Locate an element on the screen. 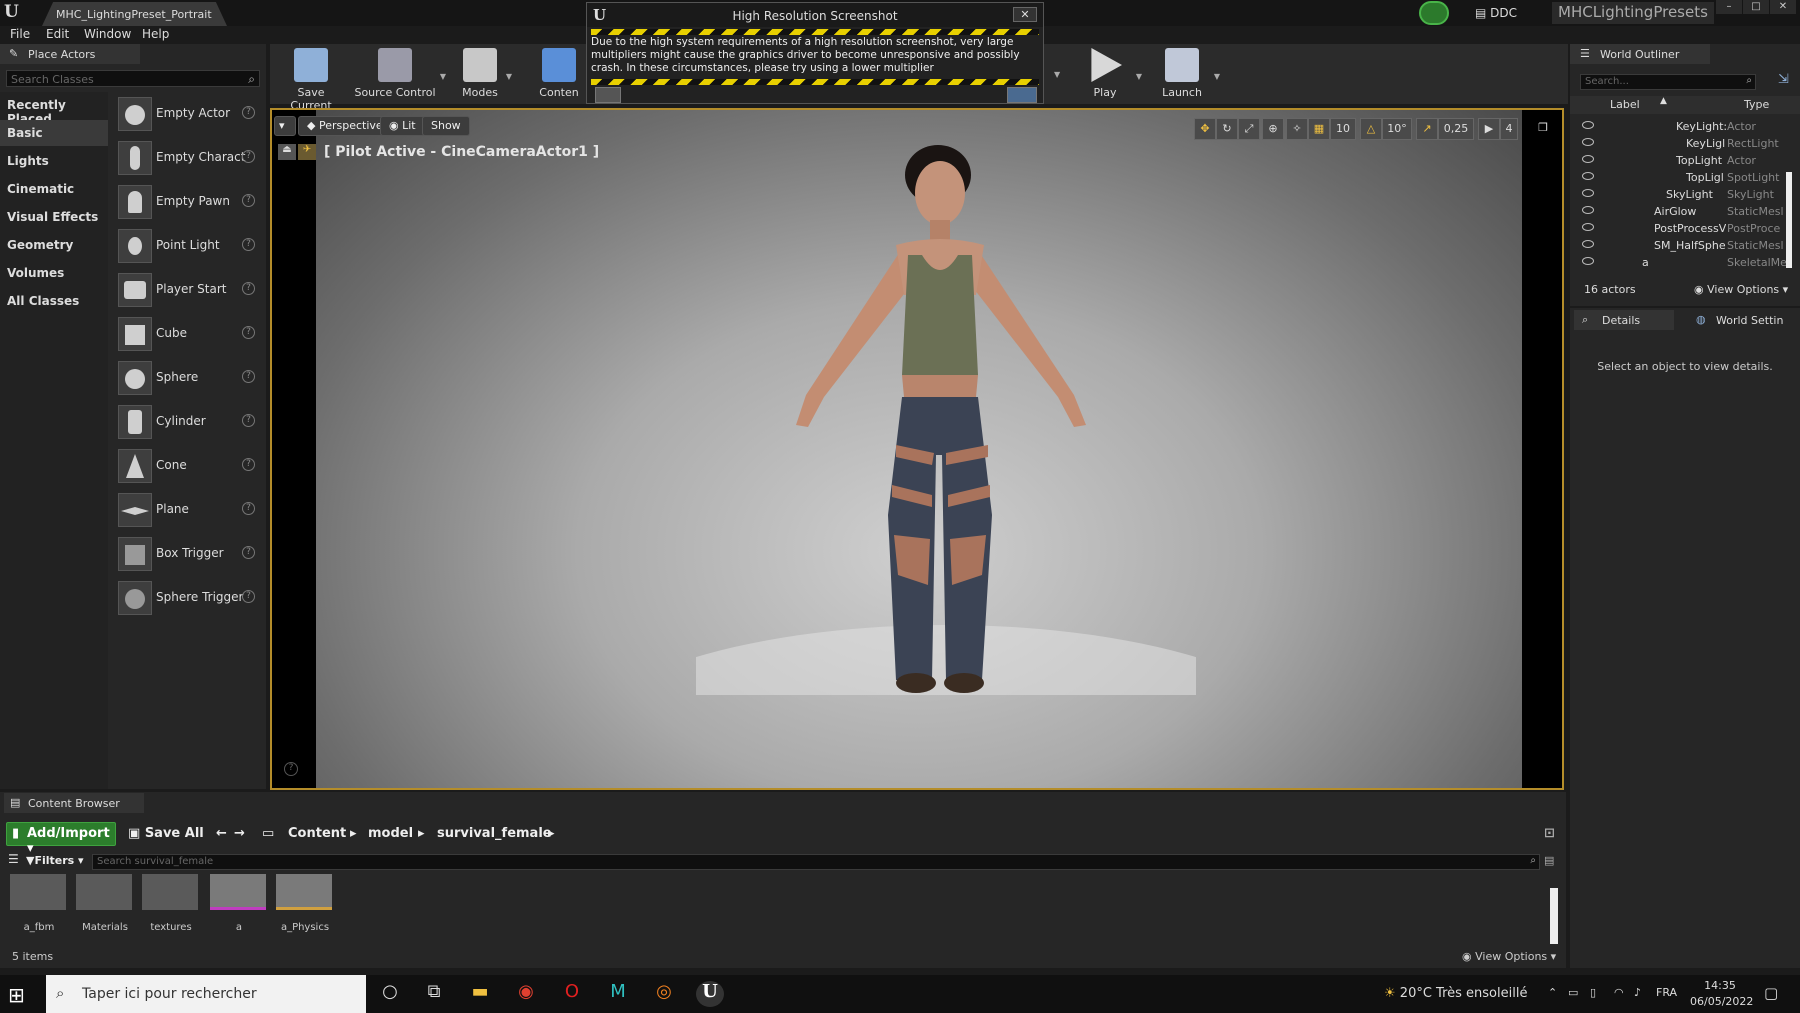  language-indicator: FRA is located at coordinates (1666, 992).